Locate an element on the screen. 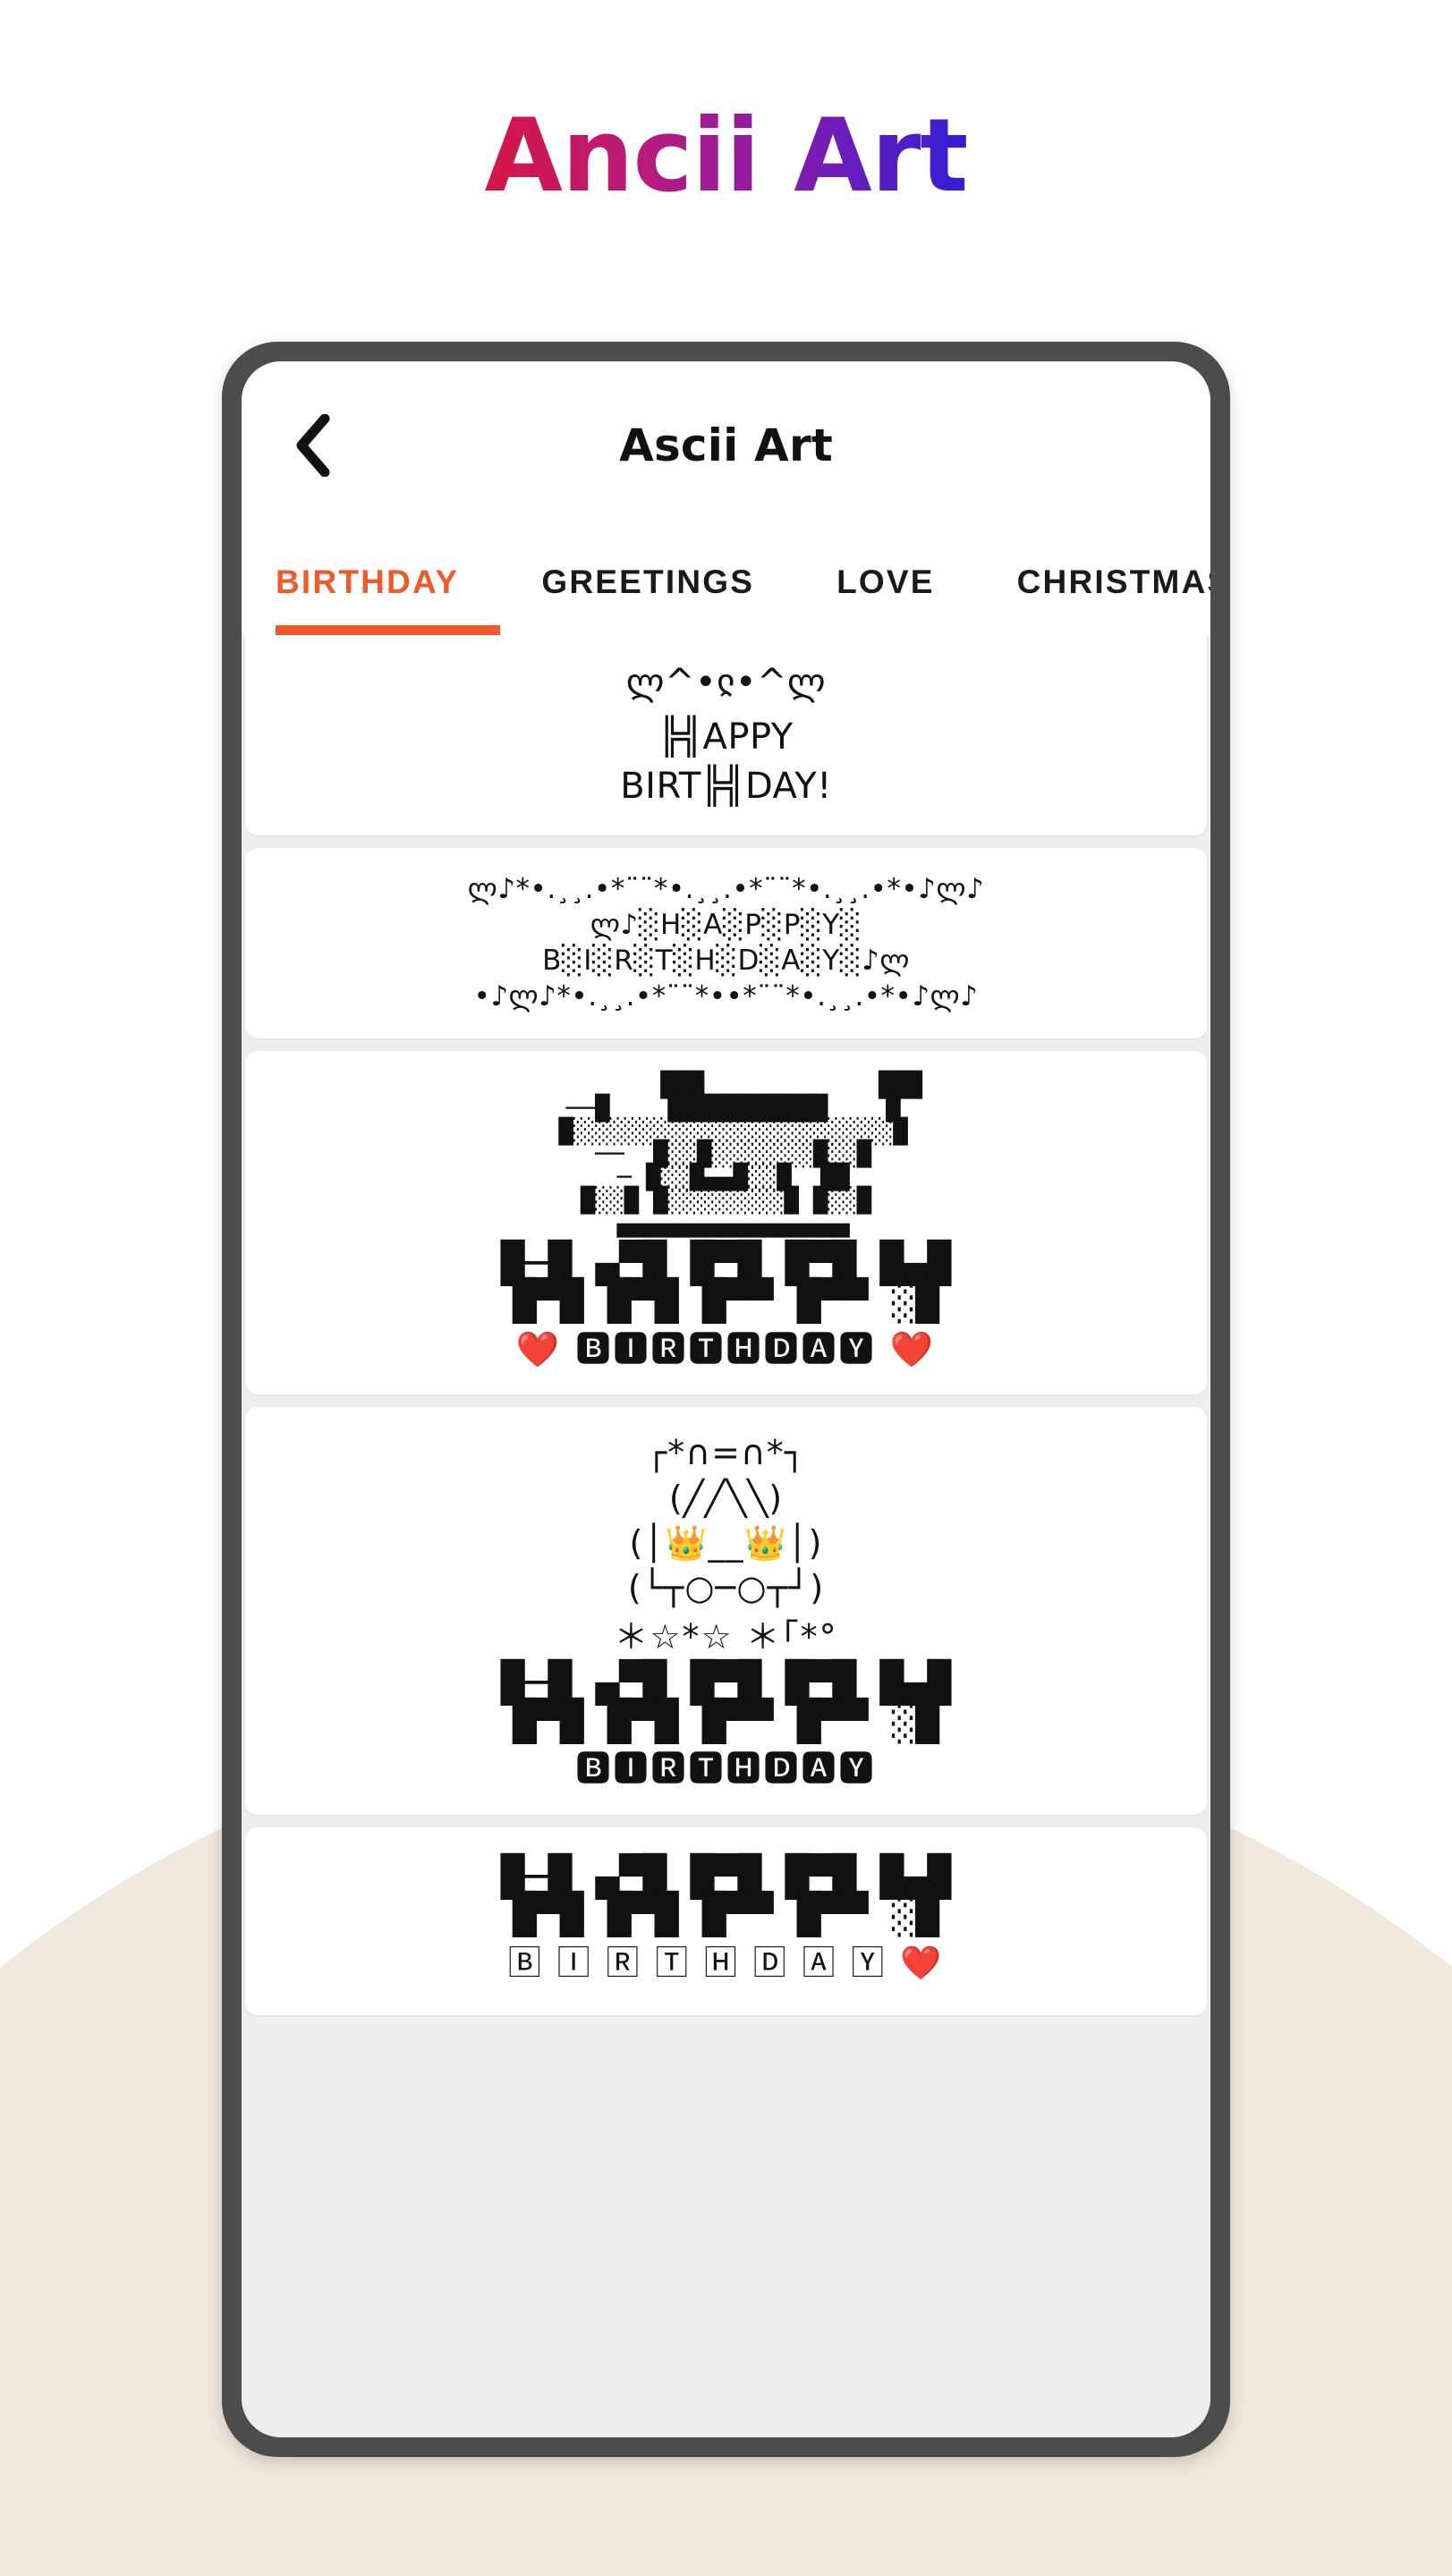  tab-greetings-label: GREETINGS is located at coordinates (648, 582).